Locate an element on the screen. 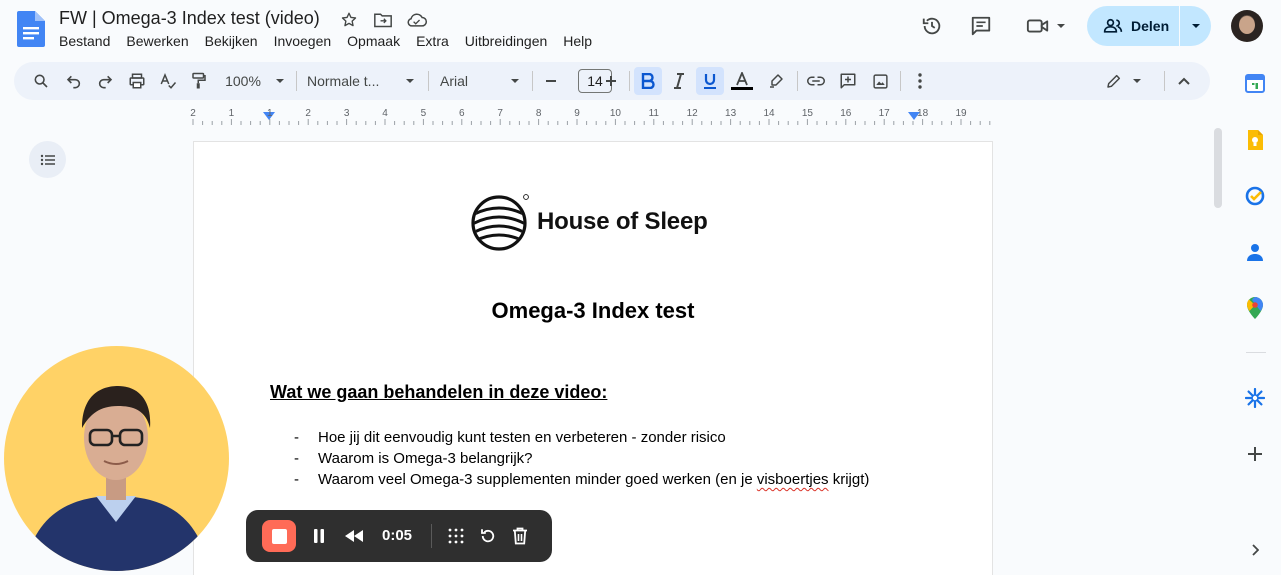 The image size is (1281, 575). share-button: Delen is located at coordinates (1149, 26).